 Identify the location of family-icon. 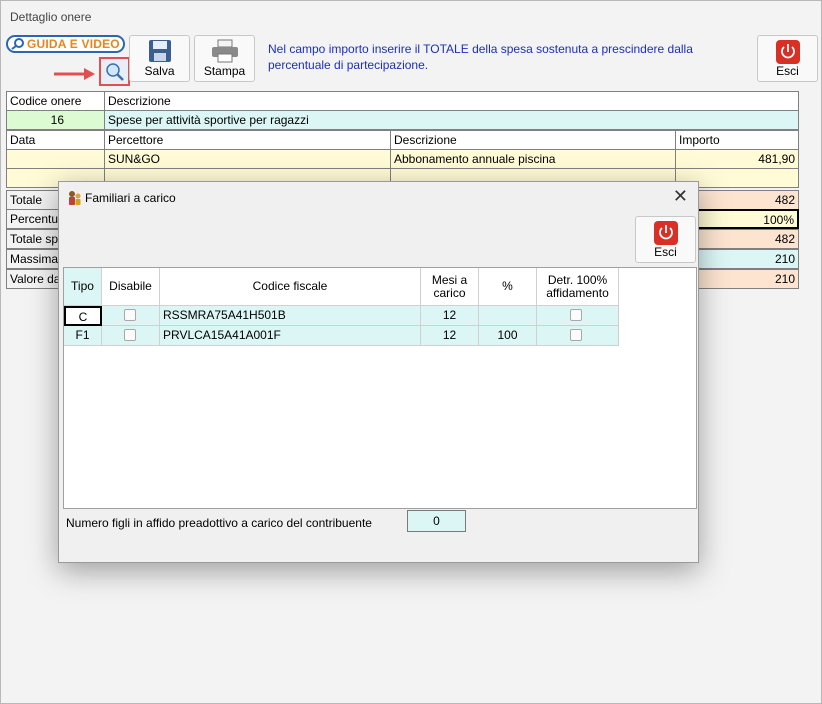
(75, 198).